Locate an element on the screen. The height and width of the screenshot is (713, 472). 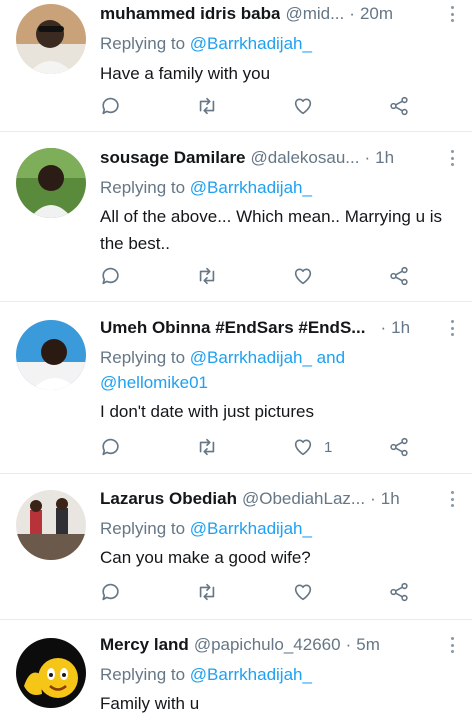
tweet-header: Umeh Obinna #EndSars #EndS... · 1h is located at coordinates (280, 328).